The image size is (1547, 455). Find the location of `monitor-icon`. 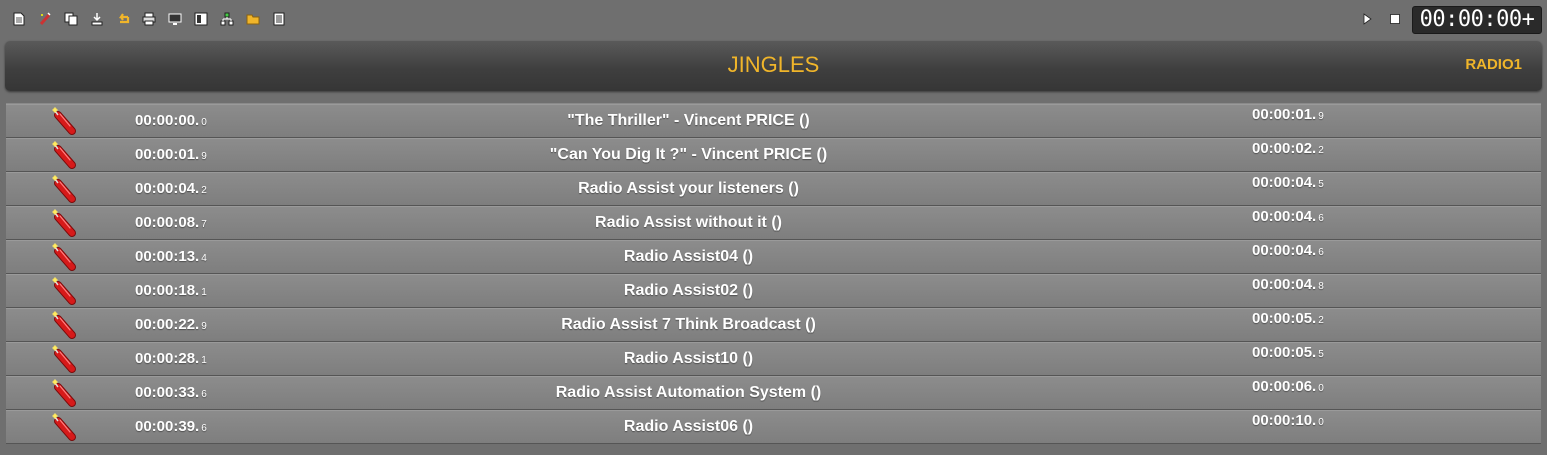

monitor-icon is located at coordinates (175, 19).